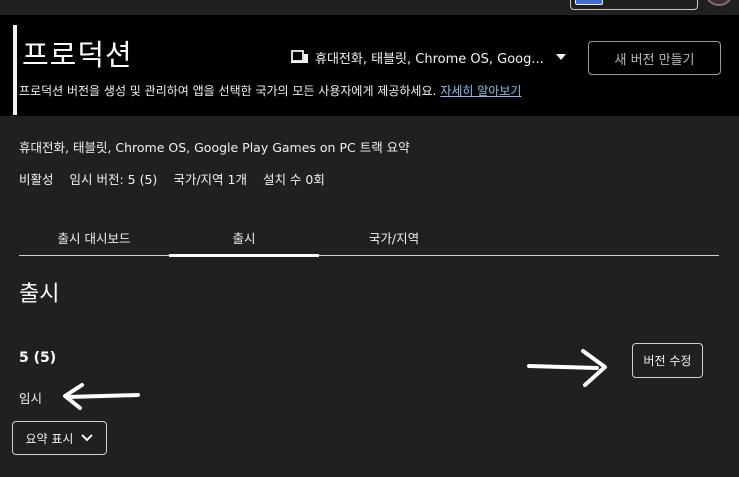 Image resolution: width=739 pixels, height=477 pixels. I want to click on create-new-version-button: 새 버전 만들기, so click(654, 58).